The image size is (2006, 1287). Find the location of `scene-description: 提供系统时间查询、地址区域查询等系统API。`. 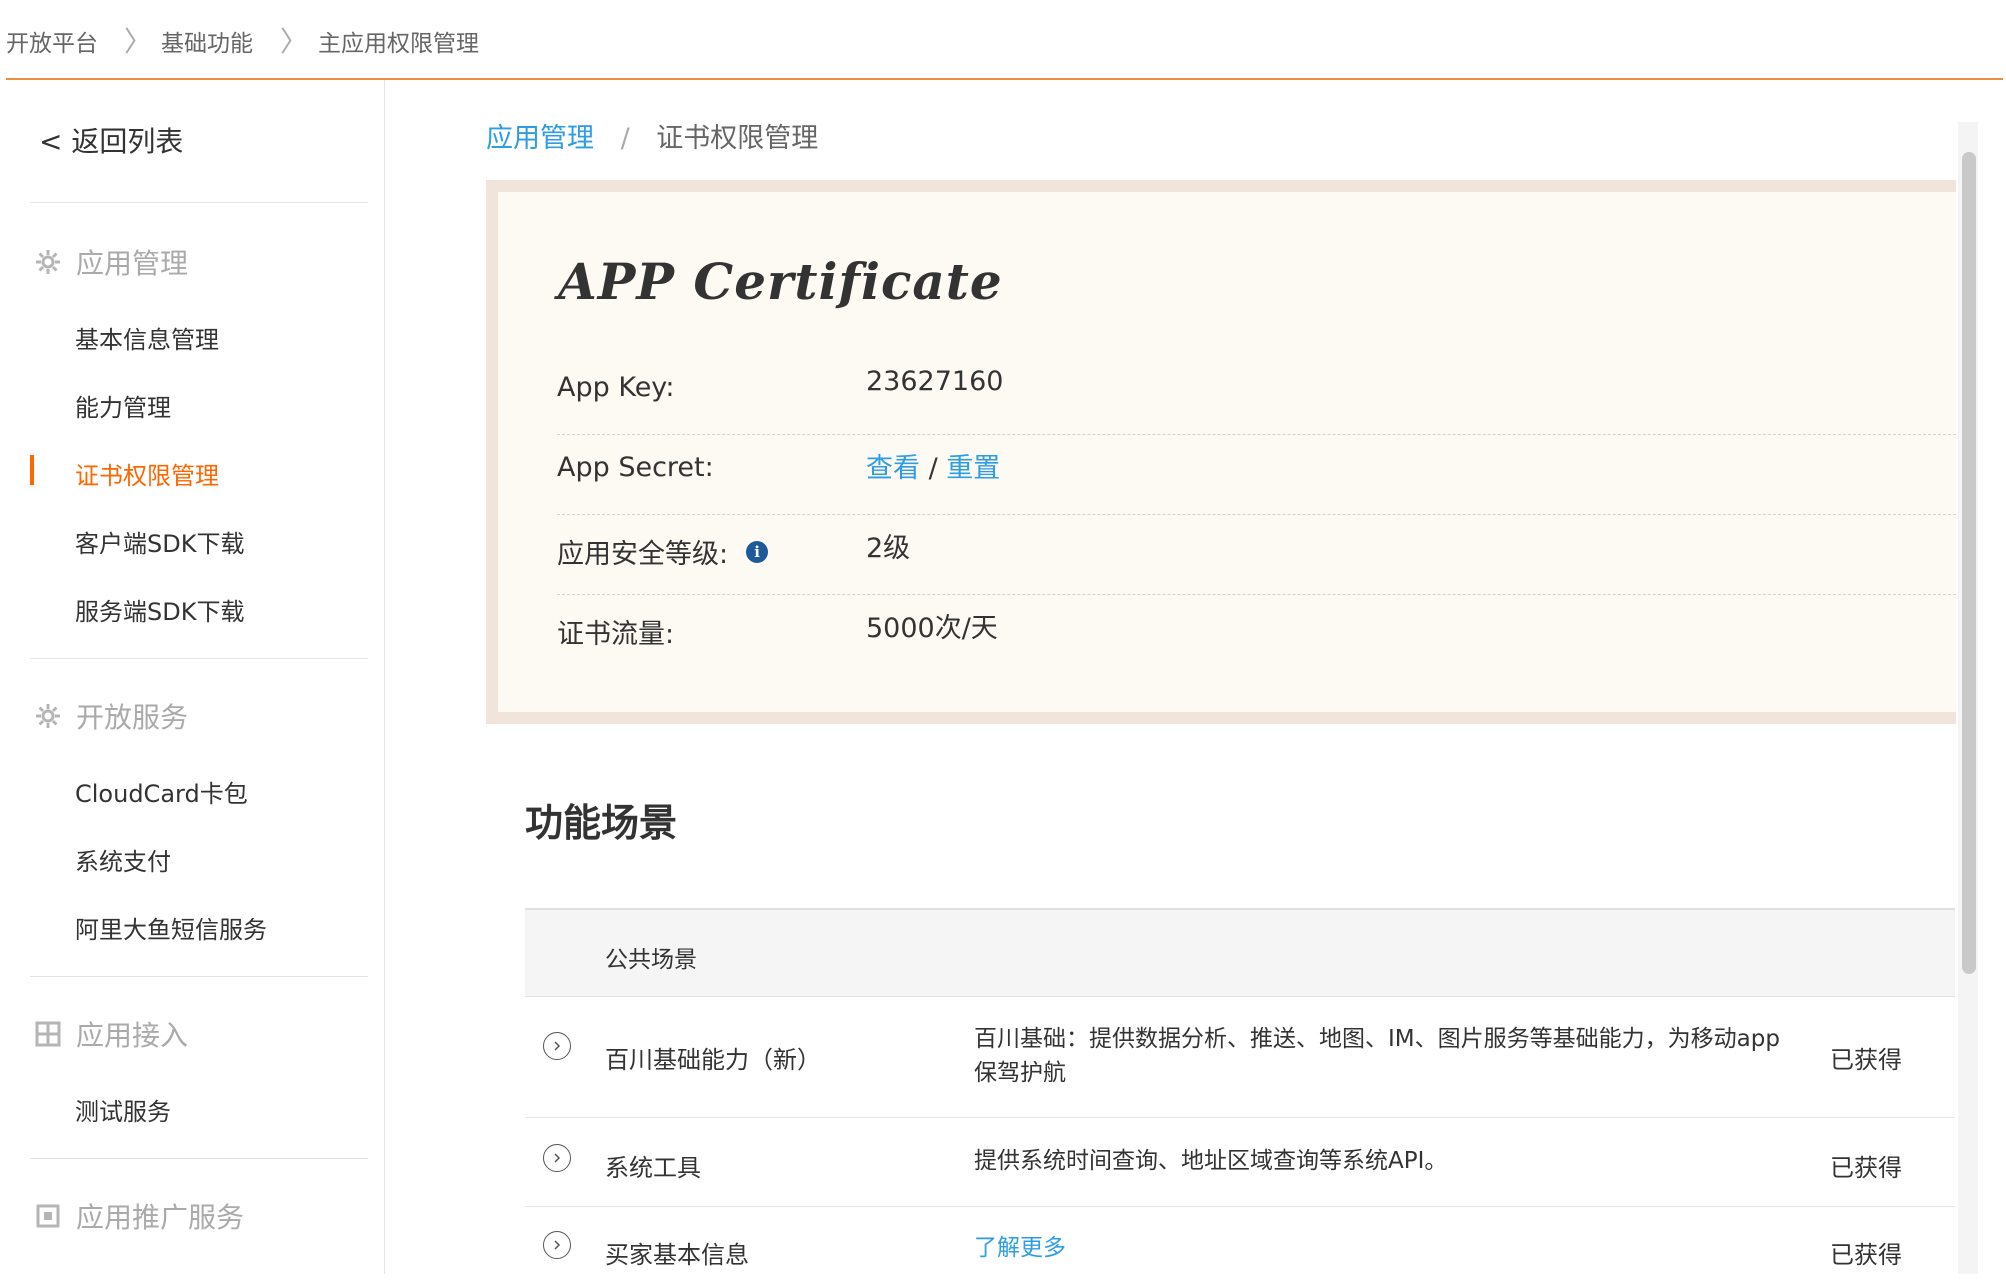

scene-description: 提供系统时间查询、地址区域查询等系统API。 is located at coordinates (1211, 1161).